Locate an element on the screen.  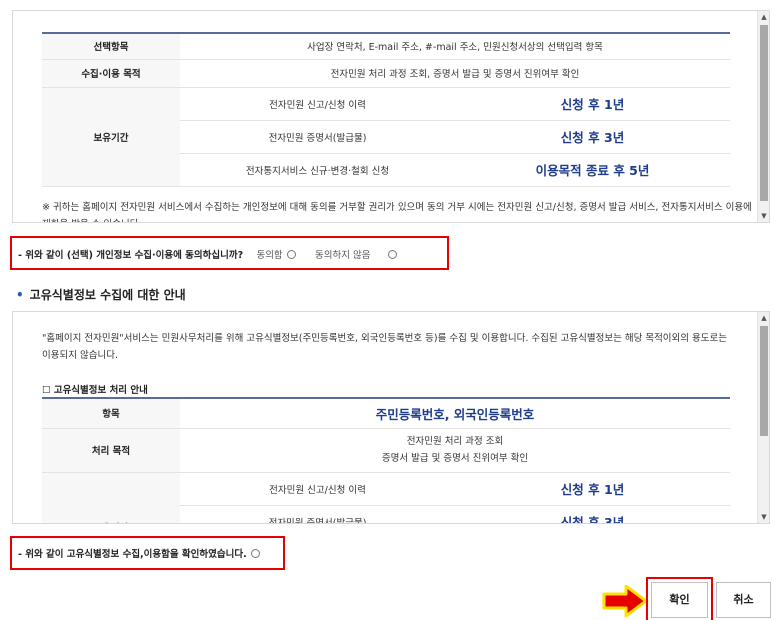
section-title: • 고유식별정보 수집에 대한 안내 is located at coordinates (101, 294).